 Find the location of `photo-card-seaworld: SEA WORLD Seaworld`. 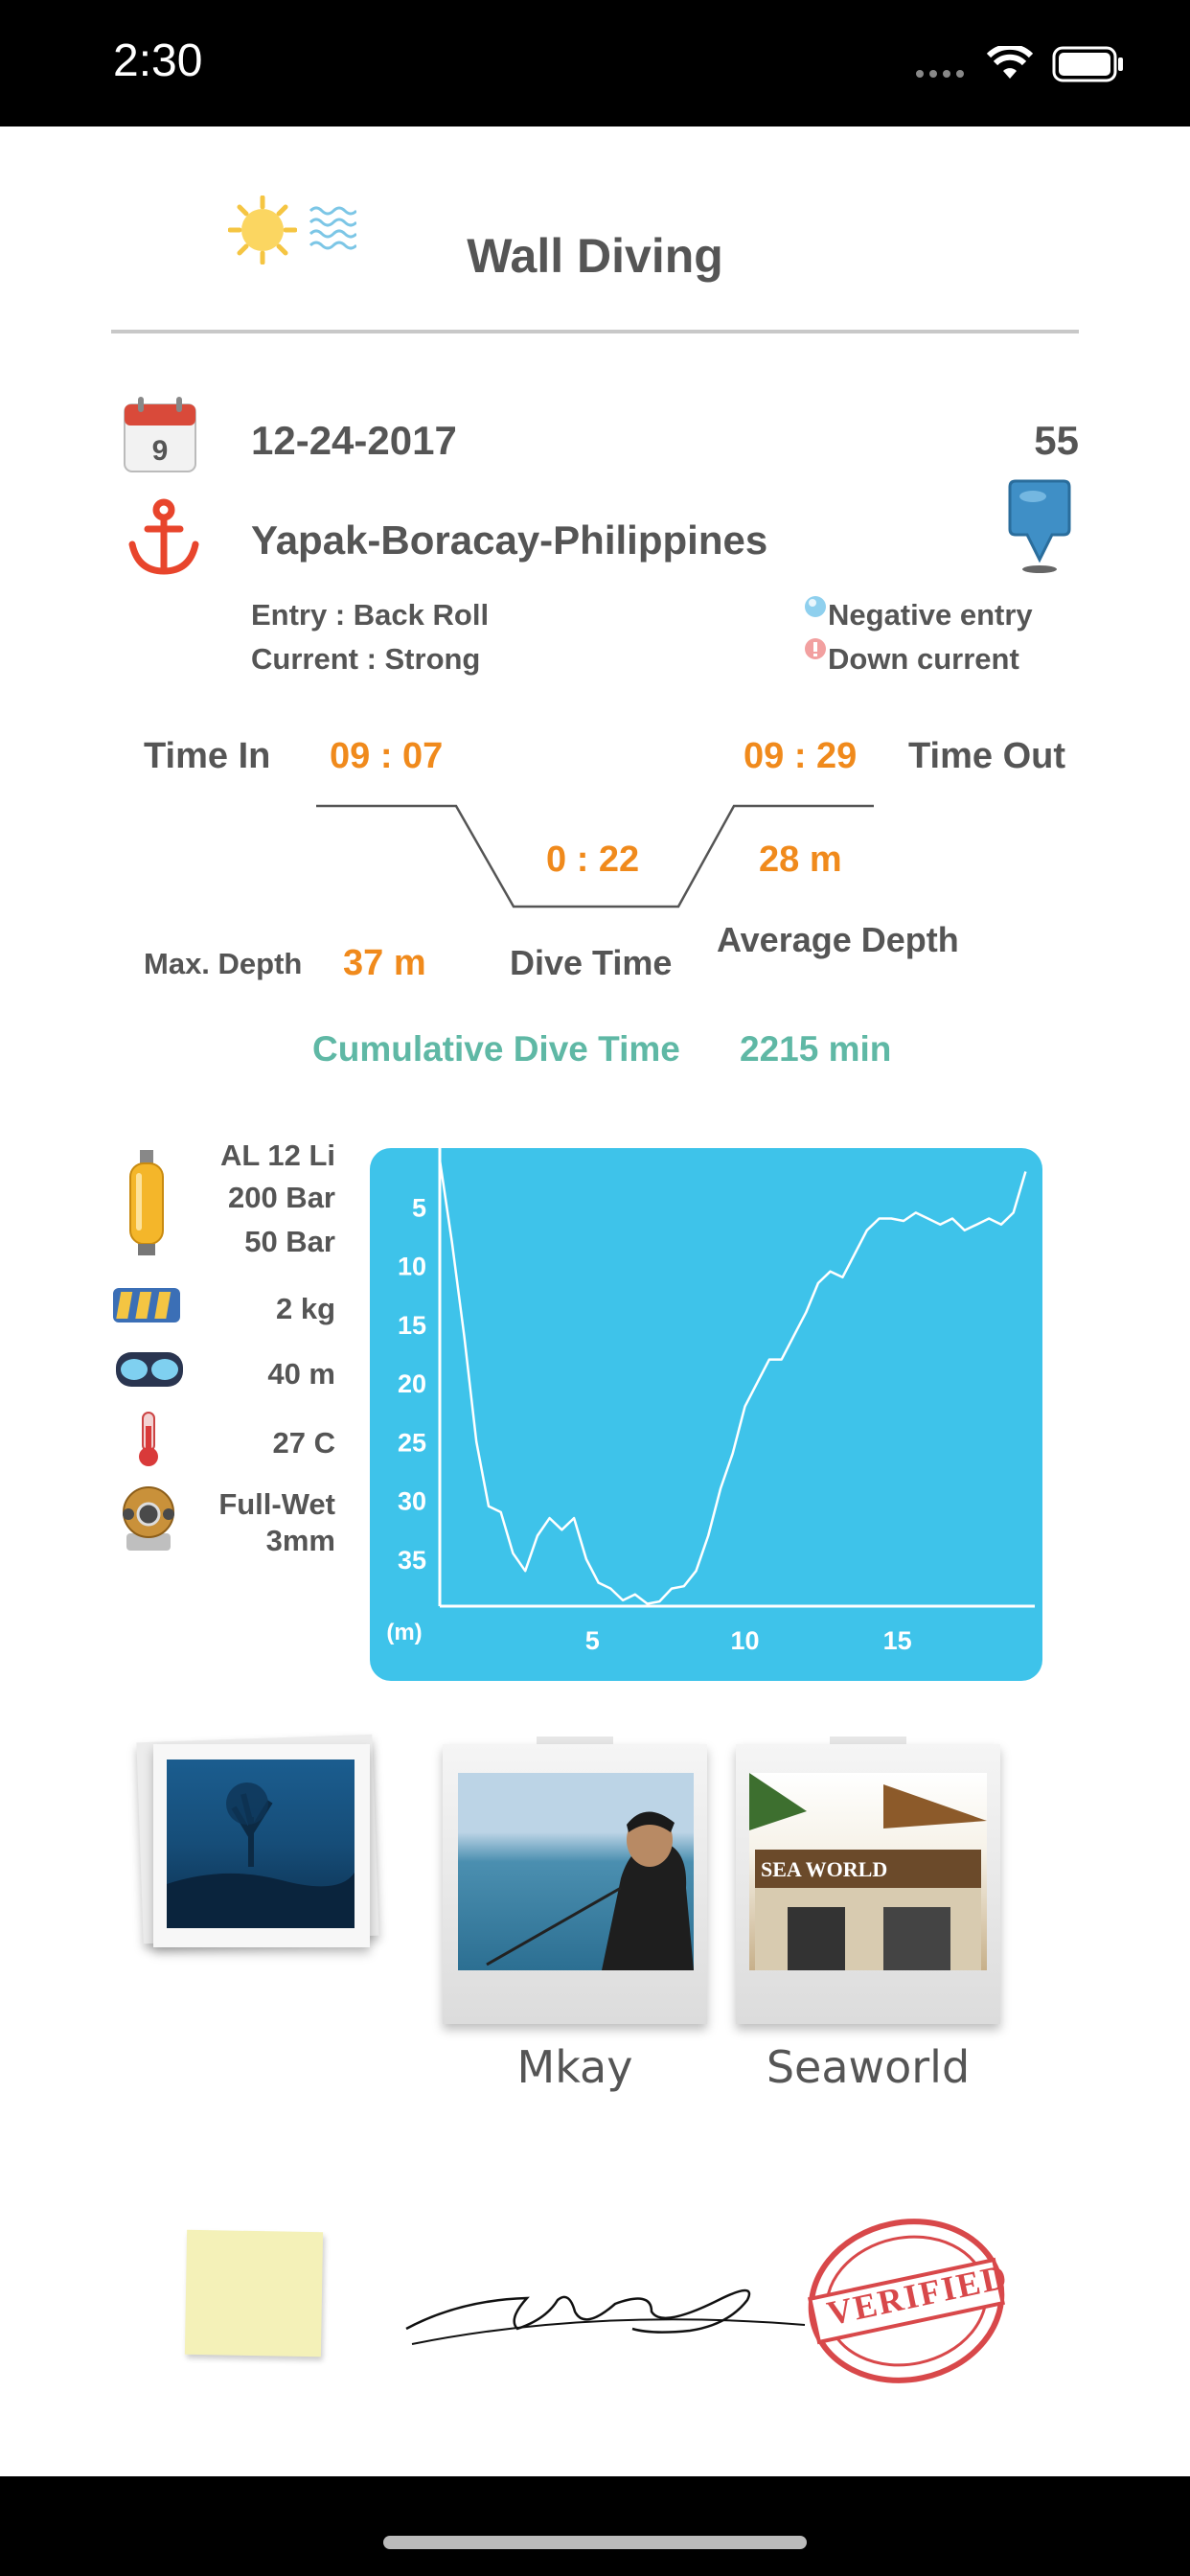

photo-card-seaworld: SEA WORLD Seaworld is located at coordinates (868, 1914).